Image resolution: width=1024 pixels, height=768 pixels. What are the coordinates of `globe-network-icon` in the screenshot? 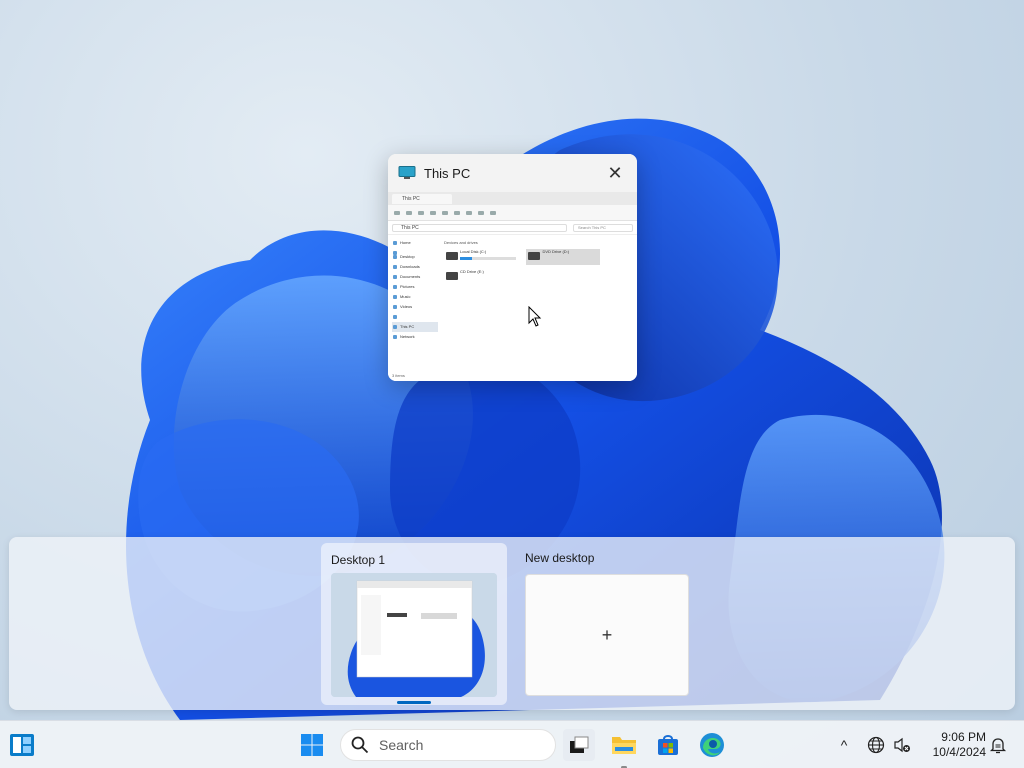 It's located at (876, 745).